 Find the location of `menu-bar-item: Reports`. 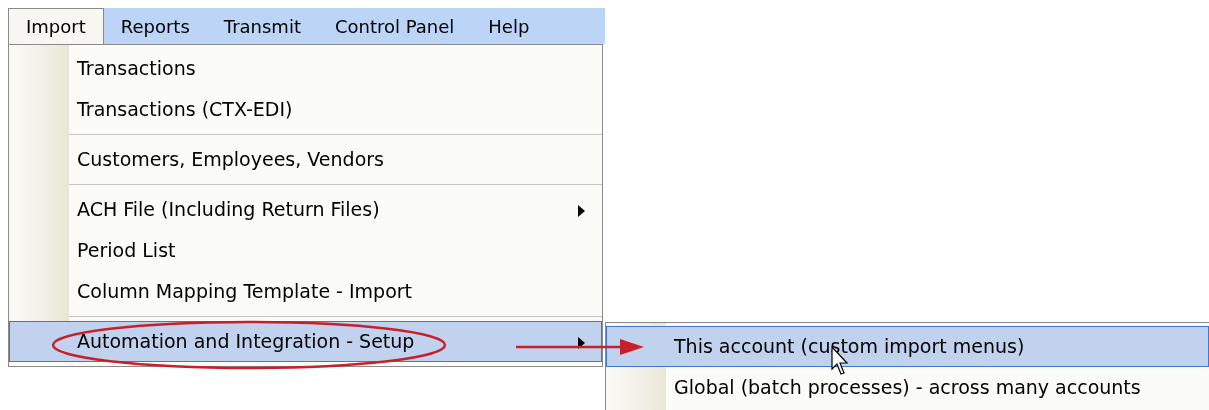

menu-bar-item: Reports is located at coordinates (155, 26).